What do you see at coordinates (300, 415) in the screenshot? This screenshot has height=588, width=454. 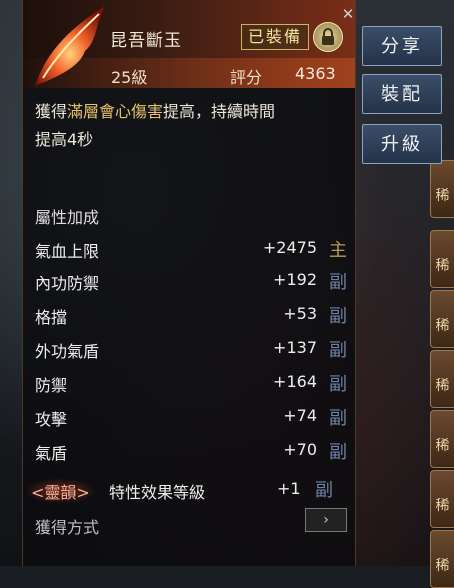 I see `stat-value: +74` at bounding box center [300, 415].